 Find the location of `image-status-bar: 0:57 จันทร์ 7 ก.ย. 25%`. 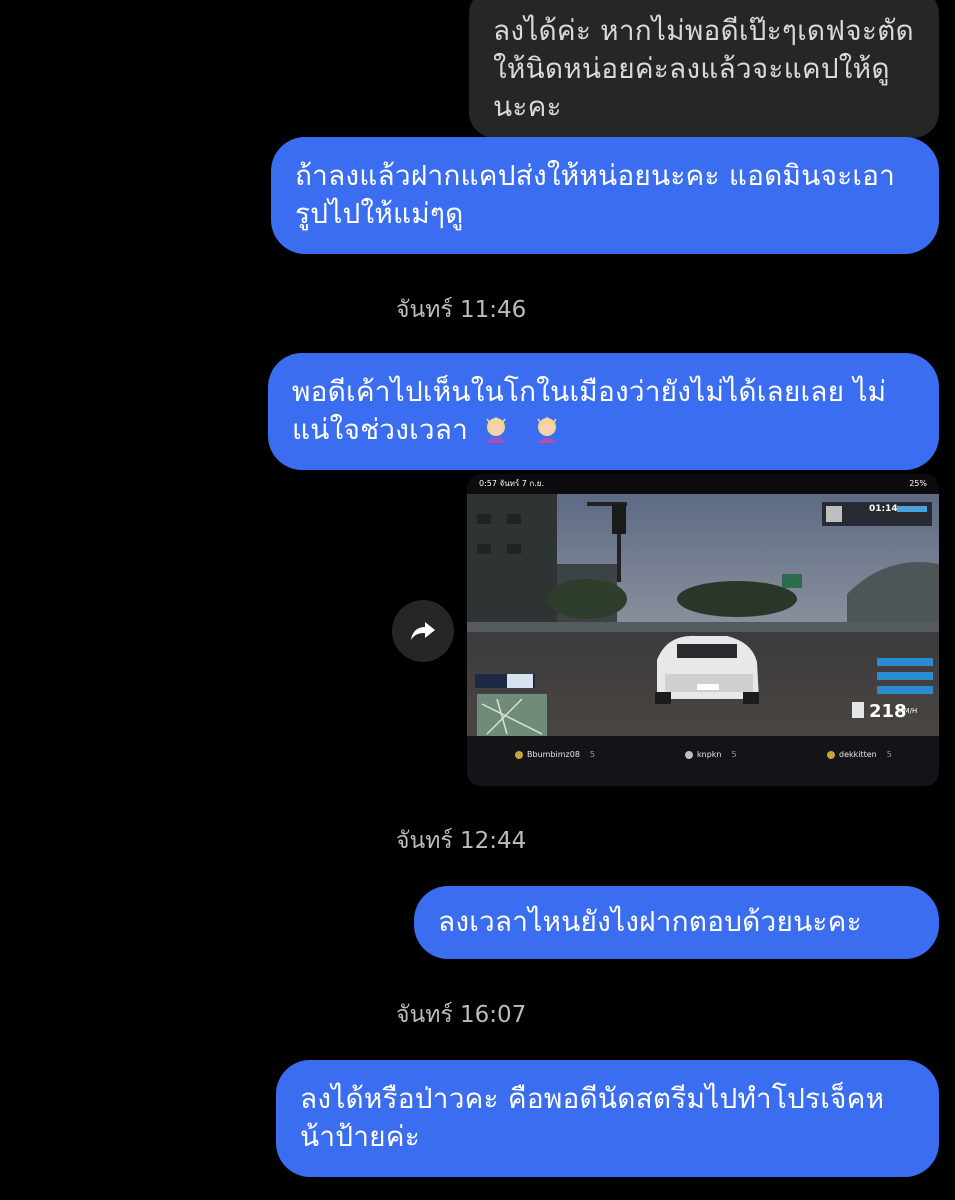

image-status-bar: 0:57 จันทร์ 7 ก.ย. 25% is located at coordinates (703, 484).